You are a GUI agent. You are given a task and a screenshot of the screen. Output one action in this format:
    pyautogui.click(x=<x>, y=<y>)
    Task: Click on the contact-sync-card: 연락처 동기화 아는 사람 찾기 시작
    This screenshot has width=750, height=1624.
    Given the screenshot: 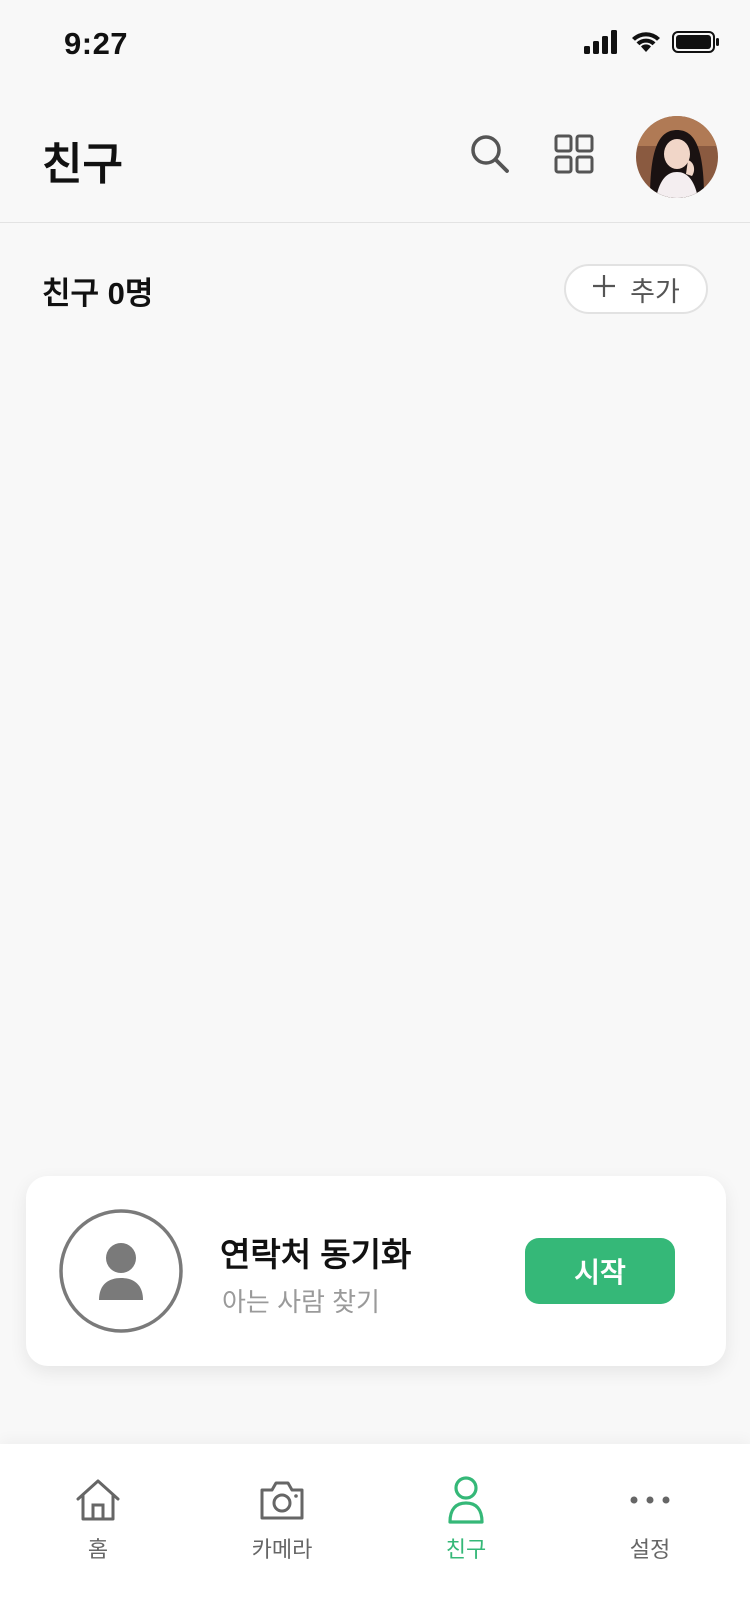 What is the action you would take?
    pyautogui.click(x=376, y=1271)
    